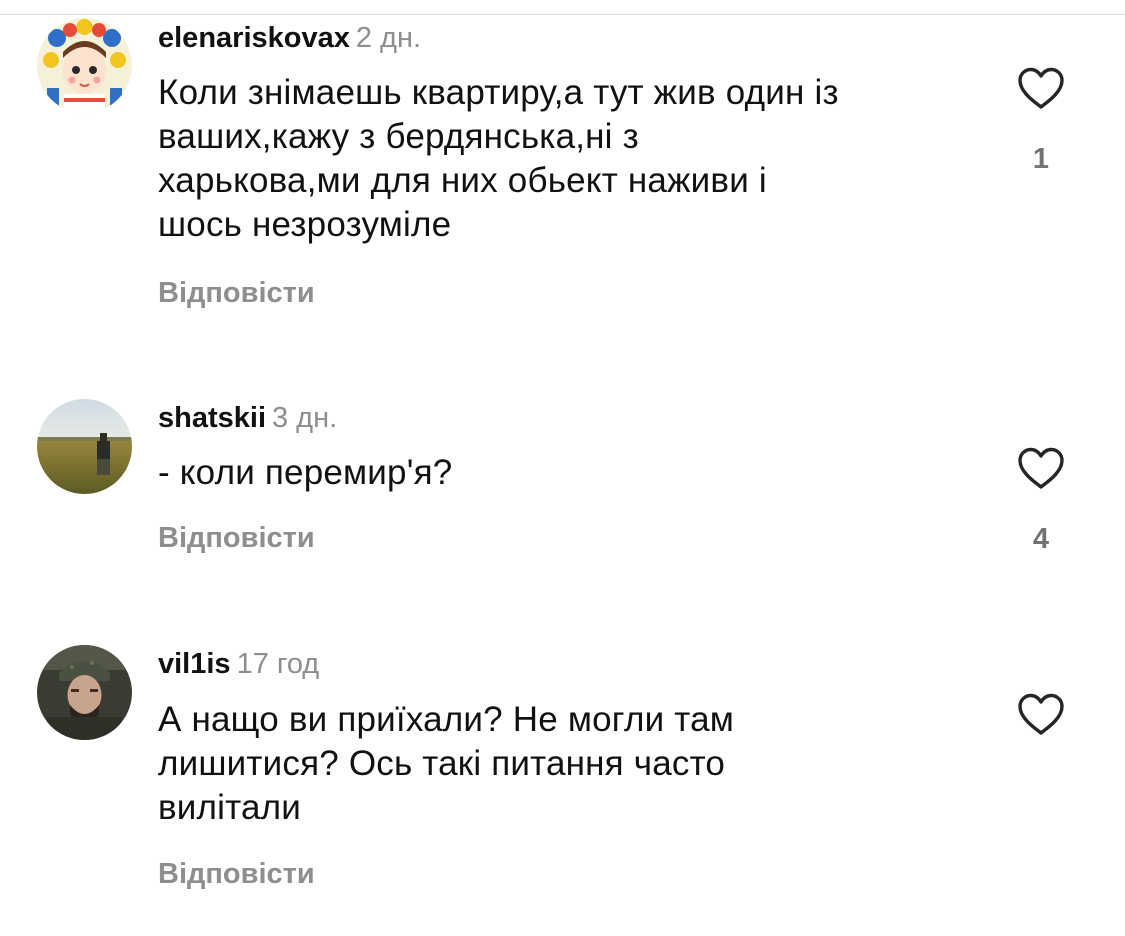 The image size is (1125, 936). What do you see at coordinates (498, 92) in the screenshot?
I see `comment-text-line: Коли знімаешь квартиру,а тут жив один із` at bounding box center [498, 92].